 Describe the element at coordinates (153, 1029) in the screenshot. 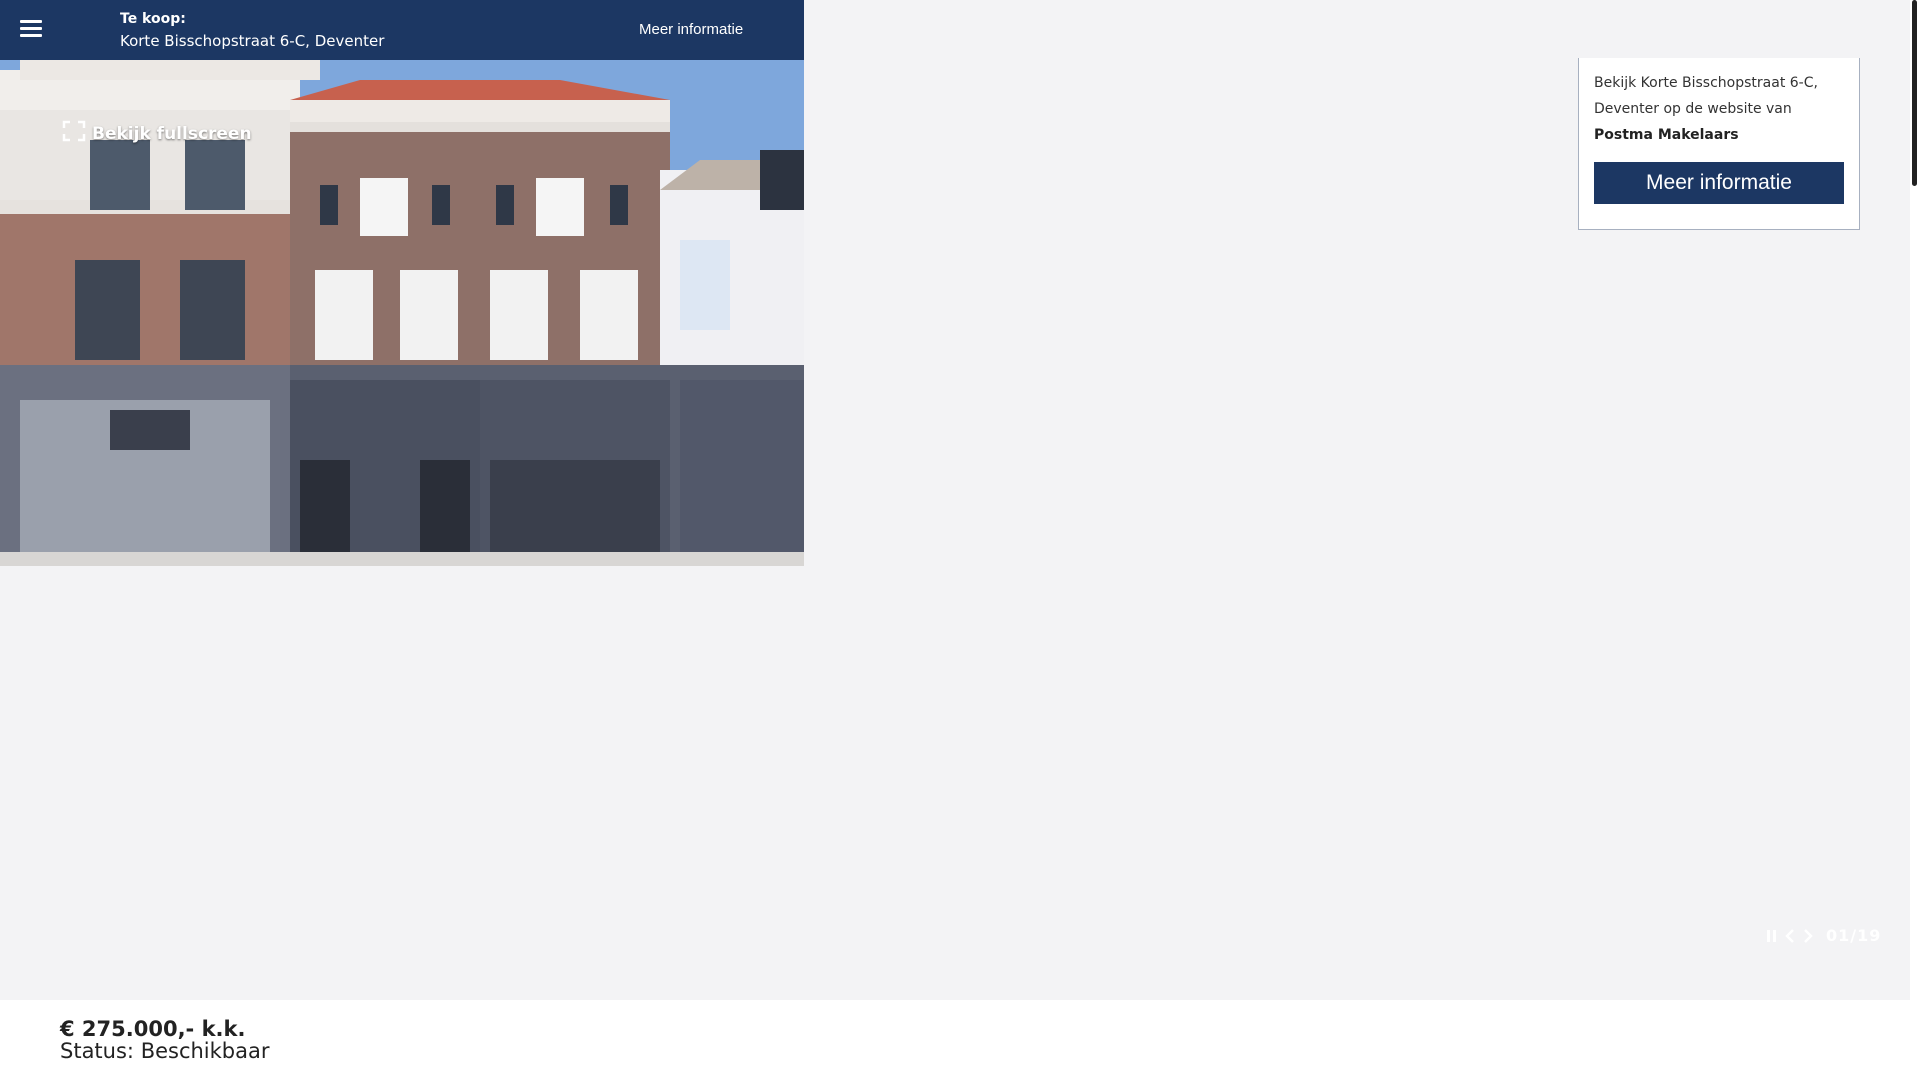

I see `listing-price: € 275.000,- k.k.` at that location.